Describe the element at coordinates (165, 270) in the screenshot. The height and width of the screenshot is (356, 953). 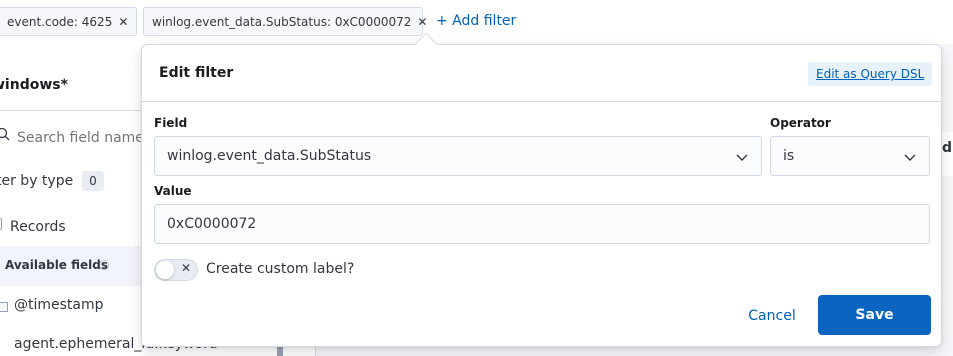
I see `toggle-knob` at that location.